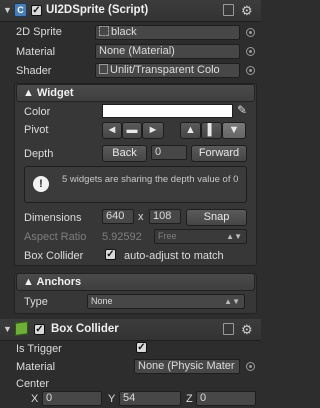 The height and width of the screenshot is (408, 320). What do you see at coordinates (174, 256) in the screenshot?
I see `auto-adjust-label: auto-adjust to match` at bounding box center [174, 256].